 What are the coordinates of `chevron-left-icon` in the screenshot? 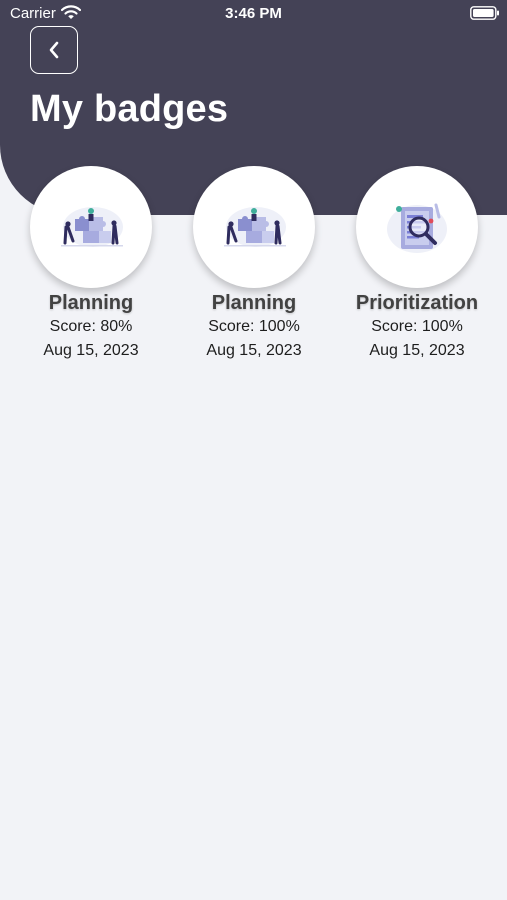 It's located at (54, 50).